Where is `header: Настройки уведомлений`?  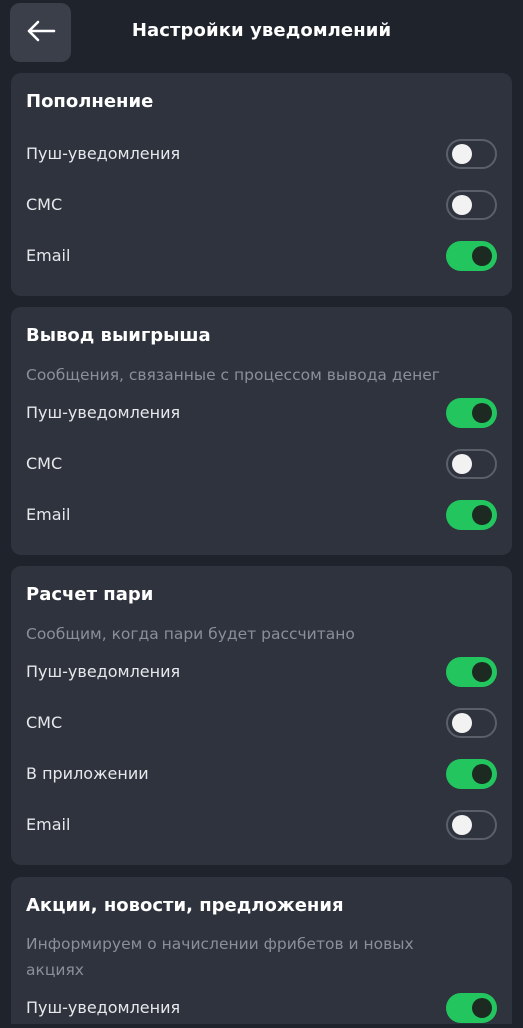 header: Настройки уведомлений is located at coordinates (261, 32).